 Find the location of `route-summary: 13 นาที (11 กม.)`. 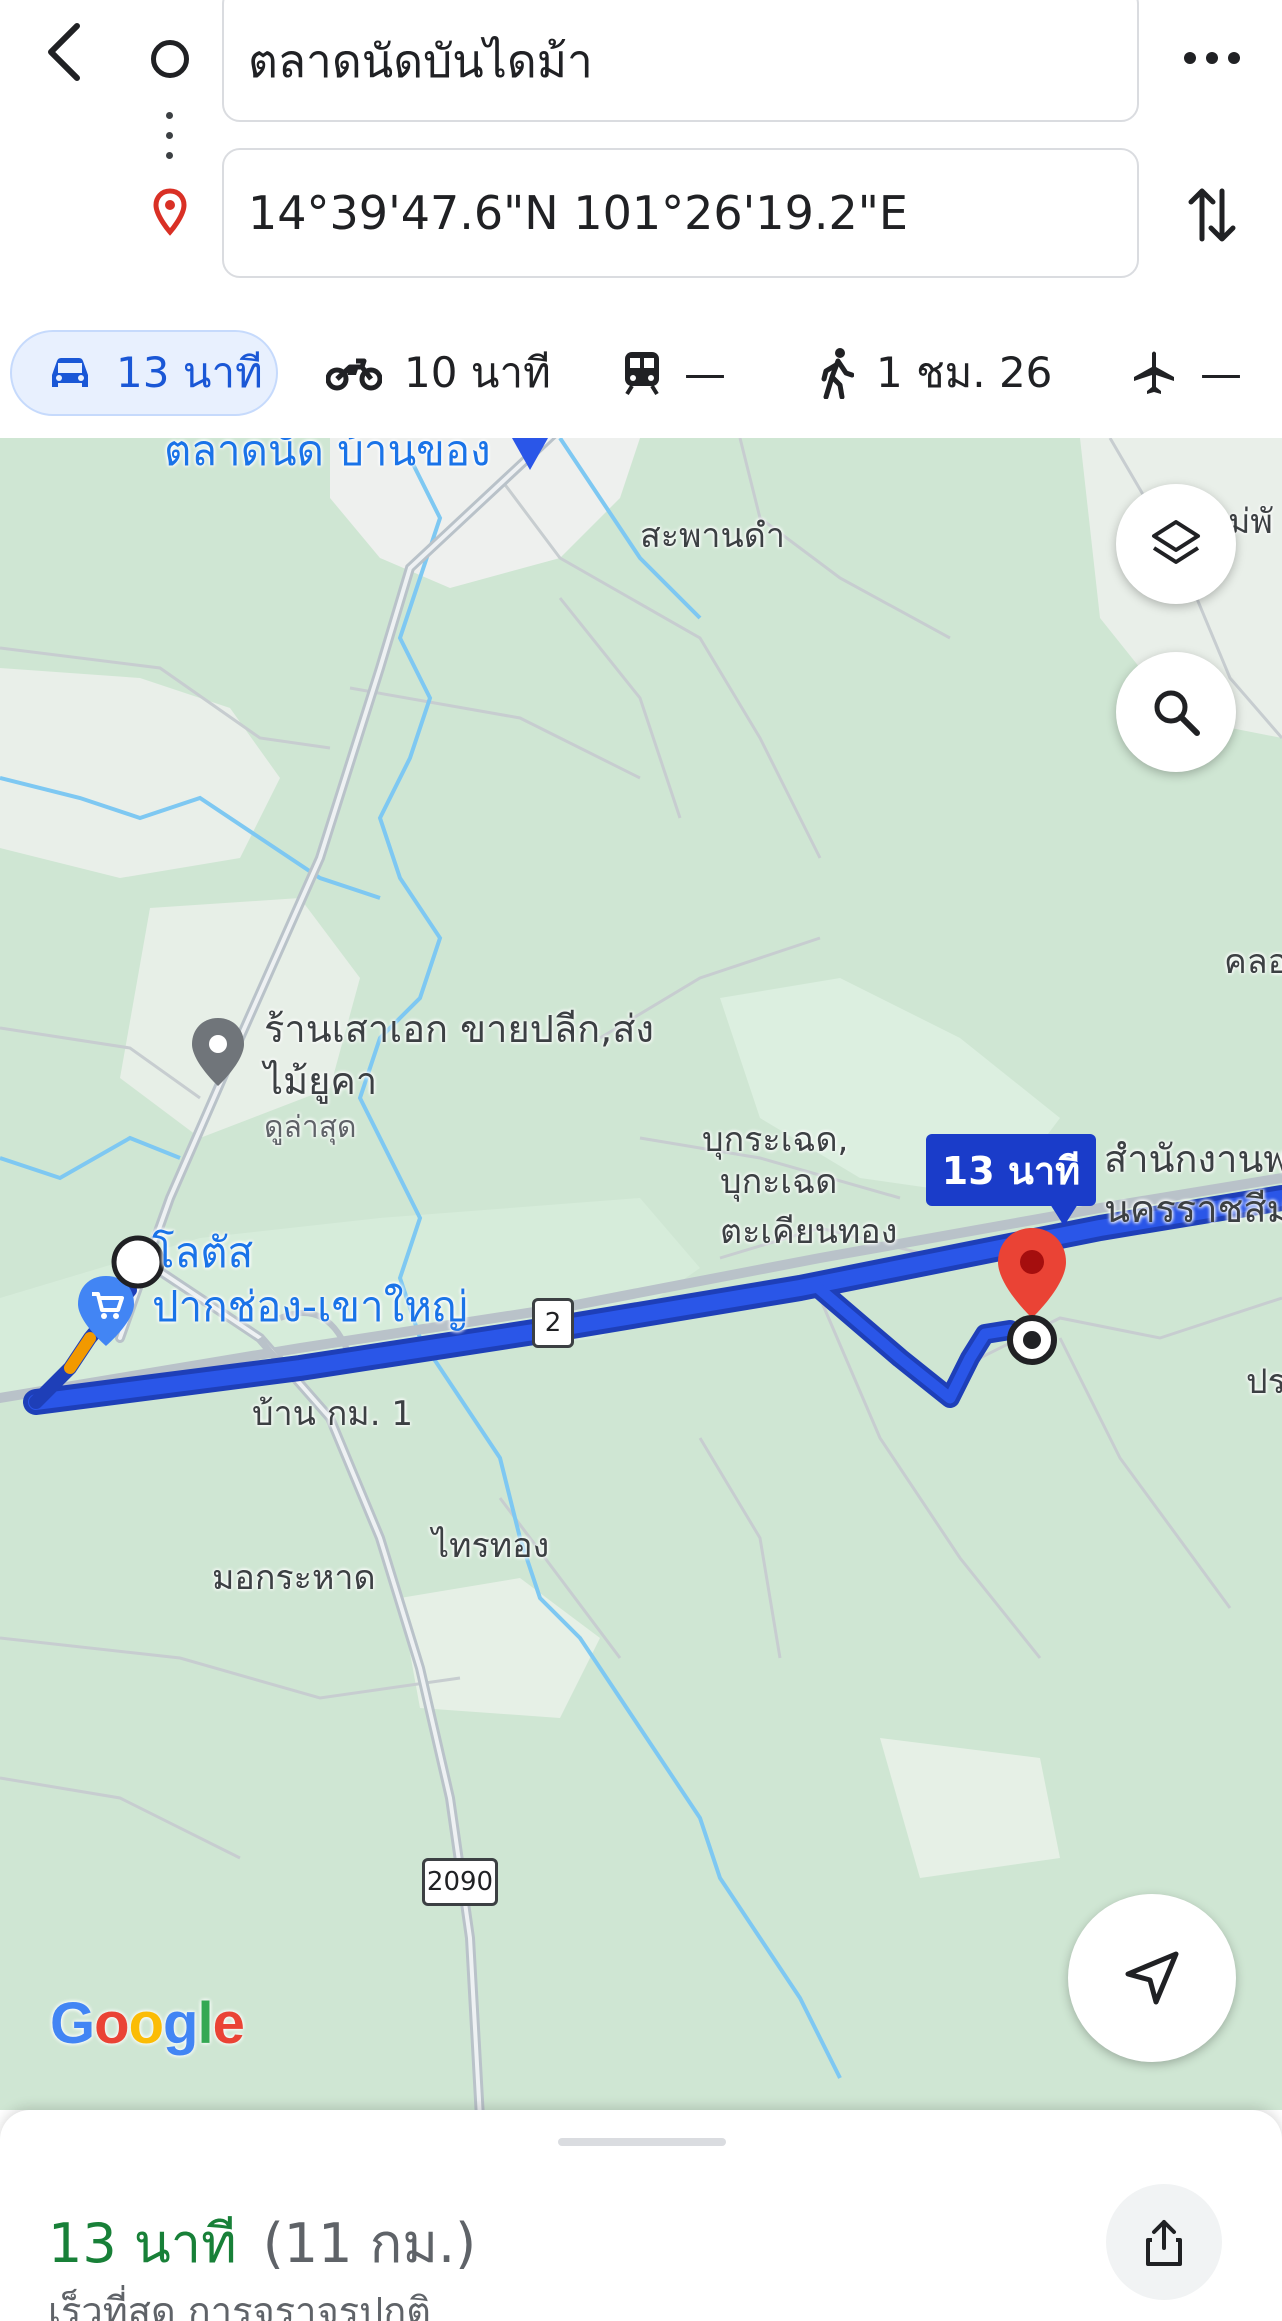

route-summary: 13 นาที (11 กม.) is located at coordinates (262, 2243).